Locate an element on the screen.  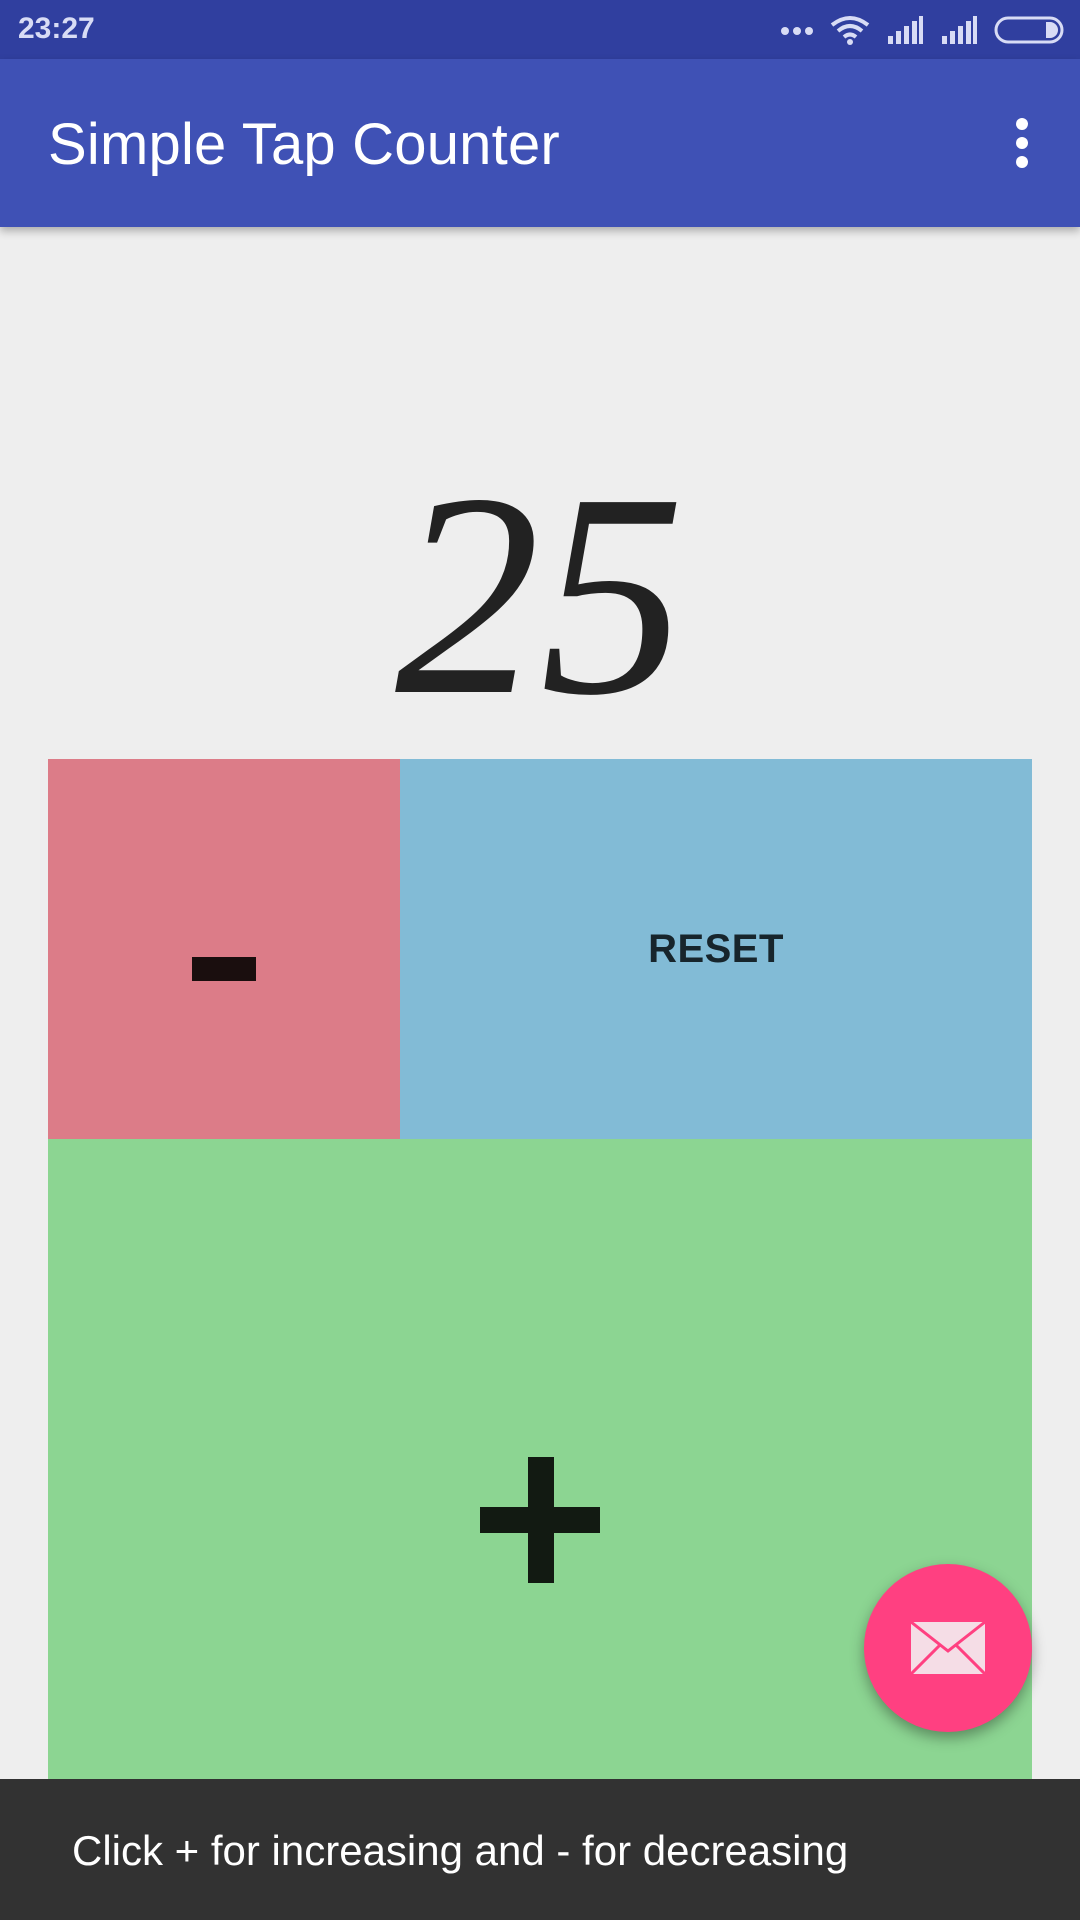
more-dots-icon is located at coordinates (797, 30).